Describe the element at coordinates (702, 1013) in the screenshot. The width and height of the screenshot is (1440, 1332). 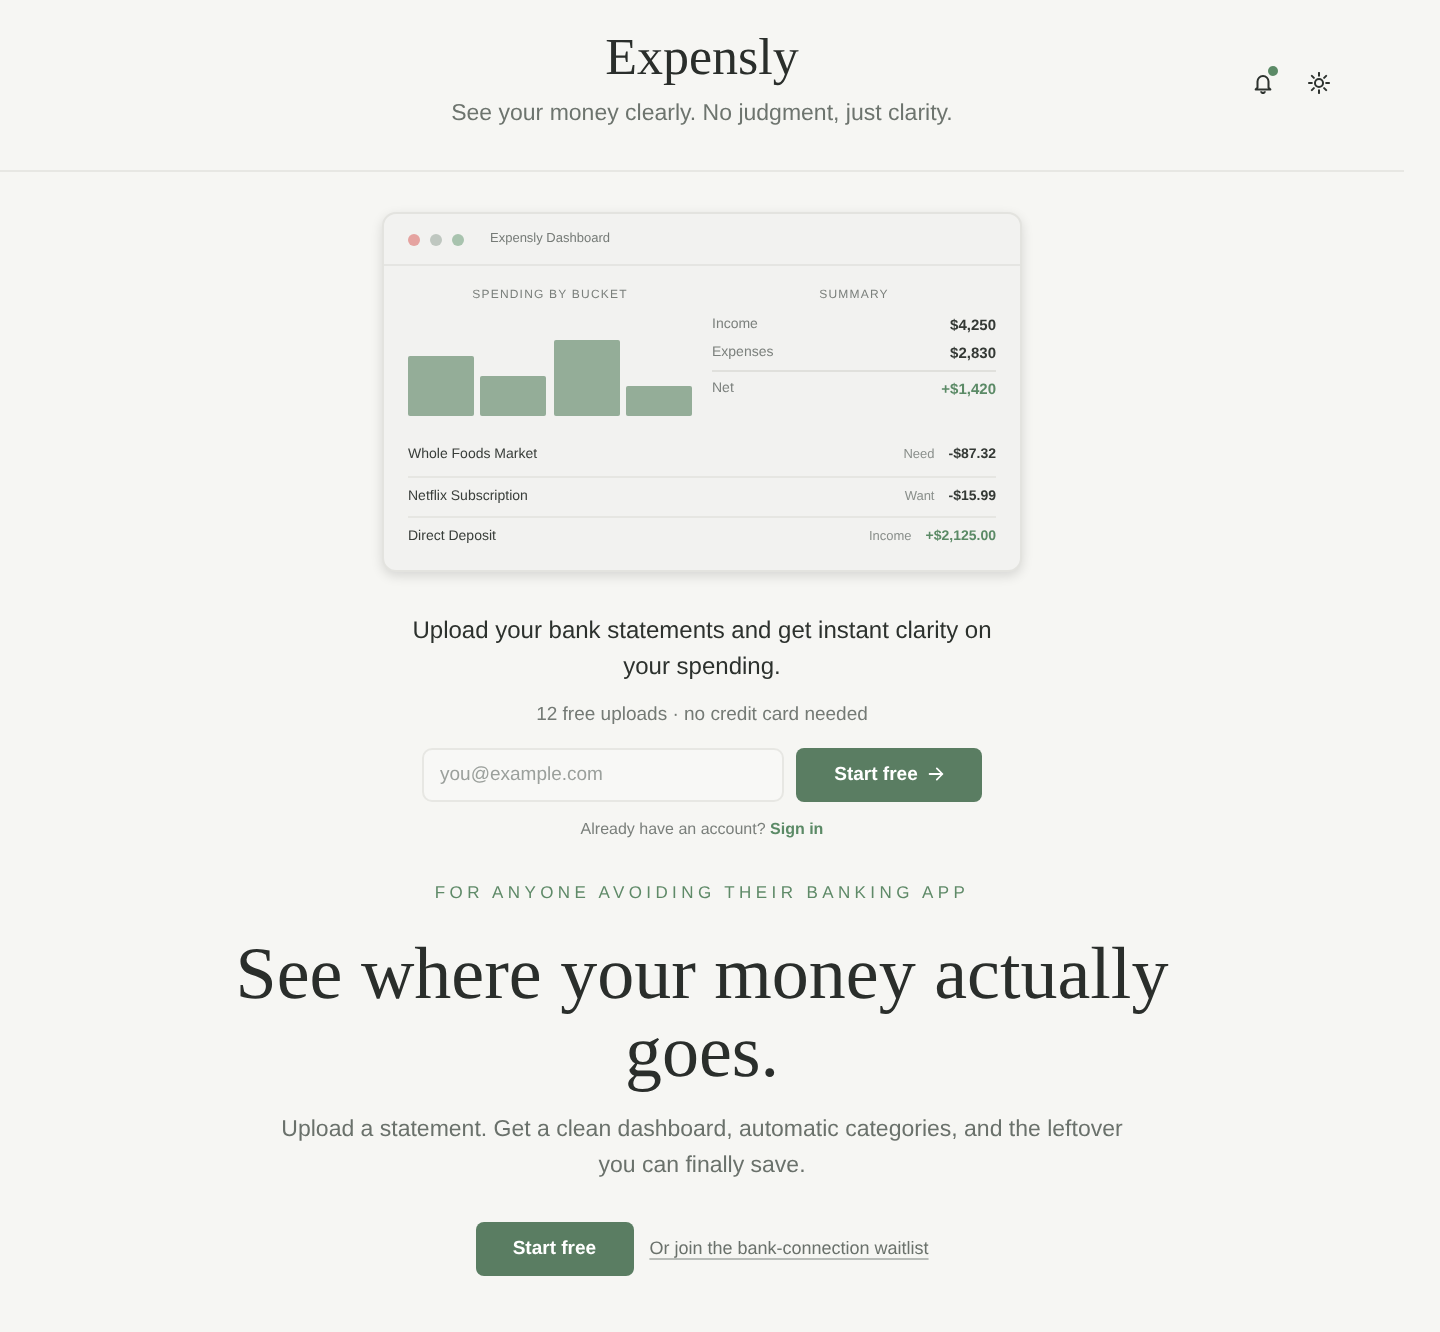
I see `hero-heading: See where your money actually goes.` at that location.